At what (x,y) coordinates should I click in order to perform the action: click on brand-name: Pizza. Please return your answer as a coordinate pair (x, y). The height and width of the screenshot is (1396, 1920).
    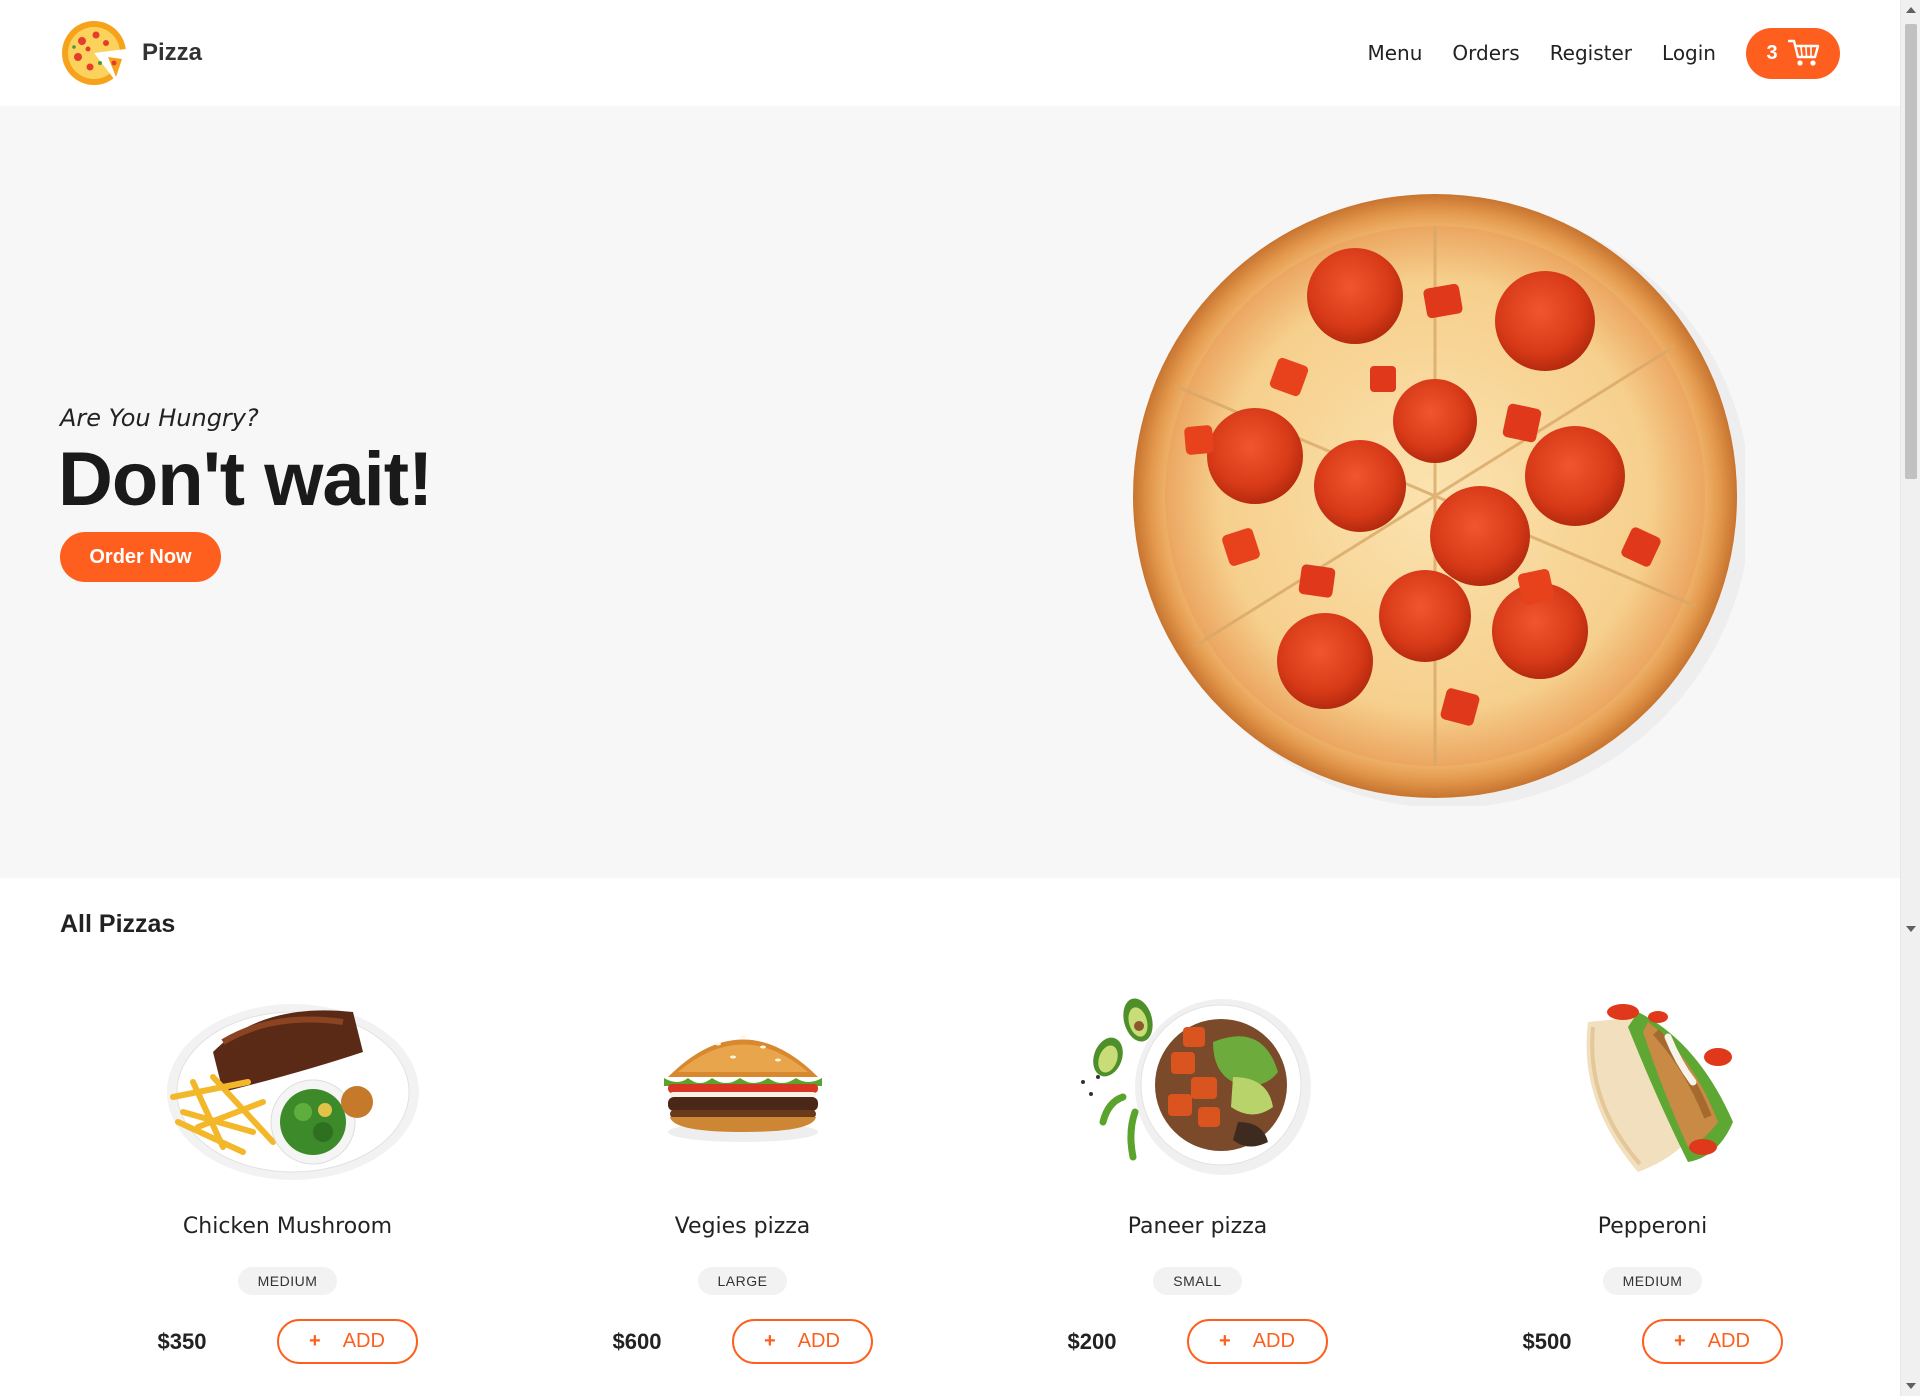
    Looking at the image, I should click on (172, 52).